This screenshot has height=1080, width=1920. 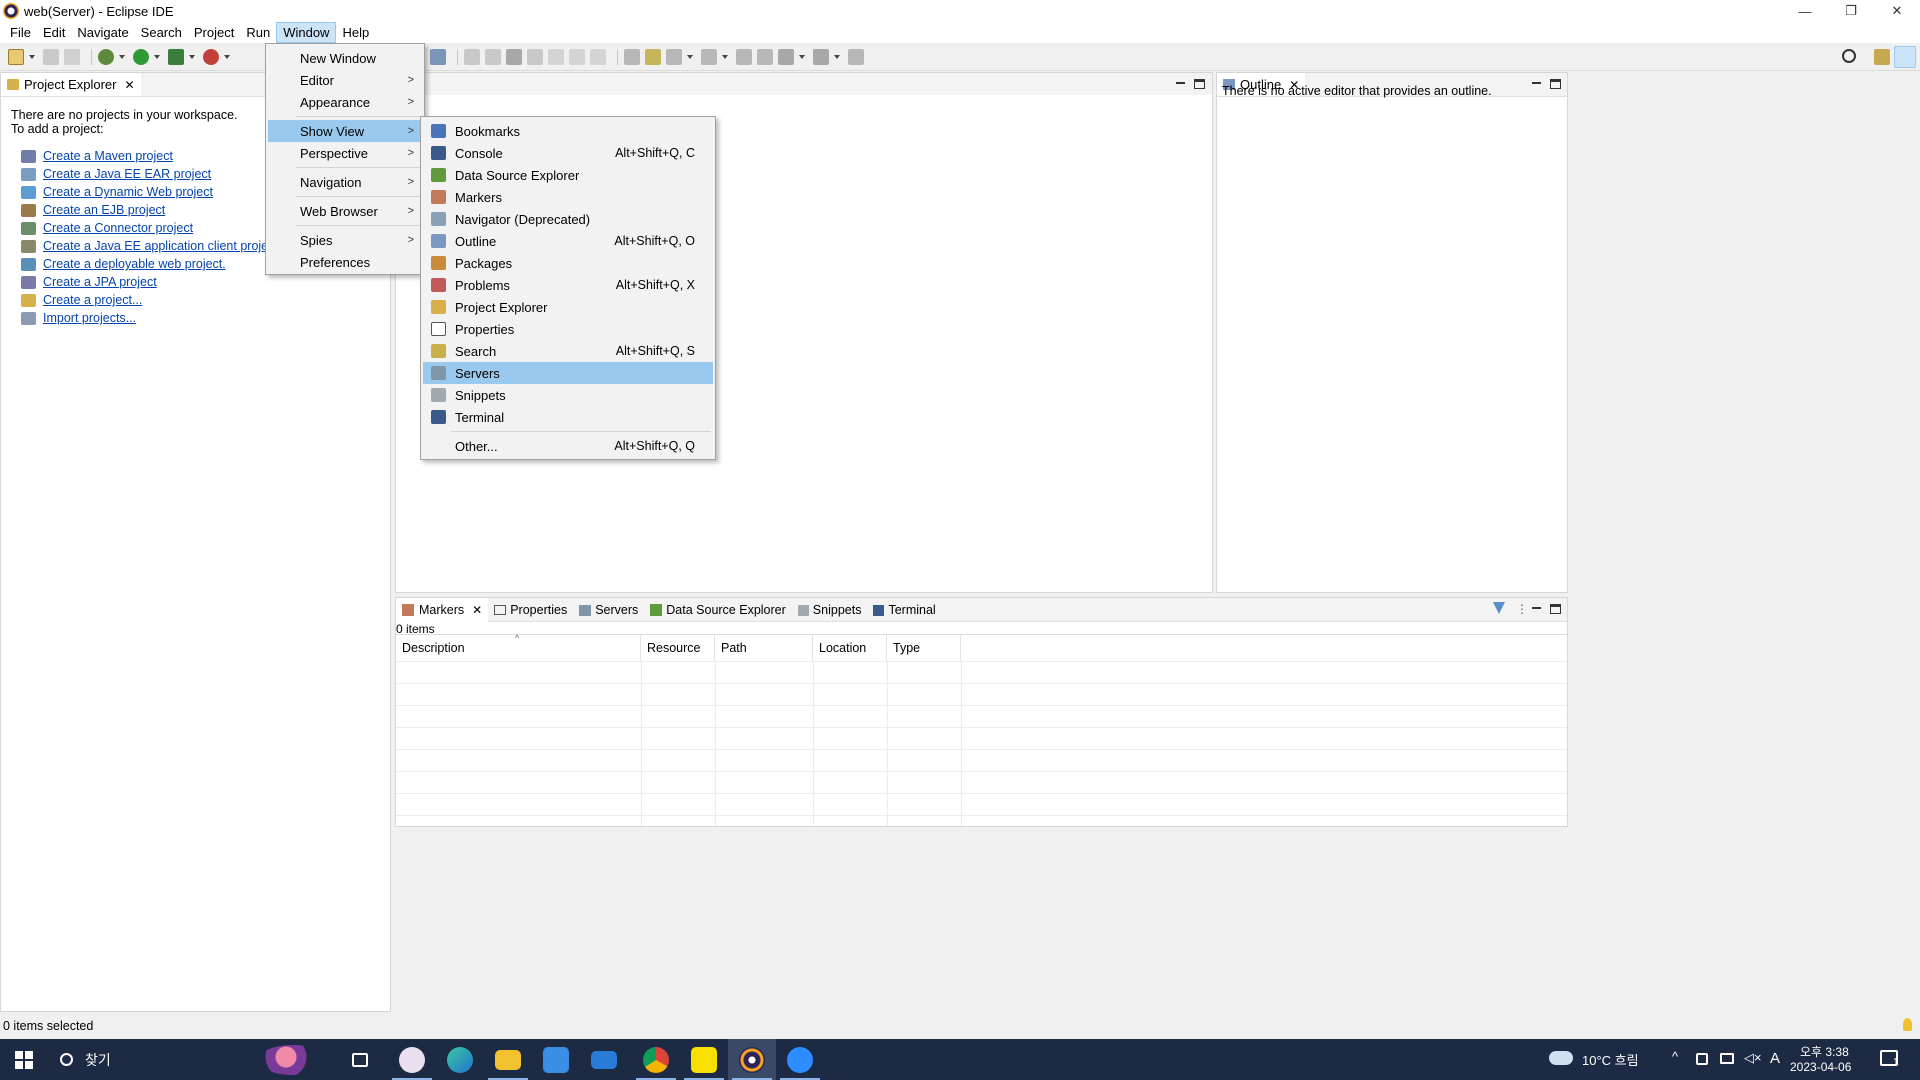 What do you see at coordinates (1824, 1051) in the screenshot?
I see `clock-time: 오후 3:38` at bounding box center [1824, 1051].